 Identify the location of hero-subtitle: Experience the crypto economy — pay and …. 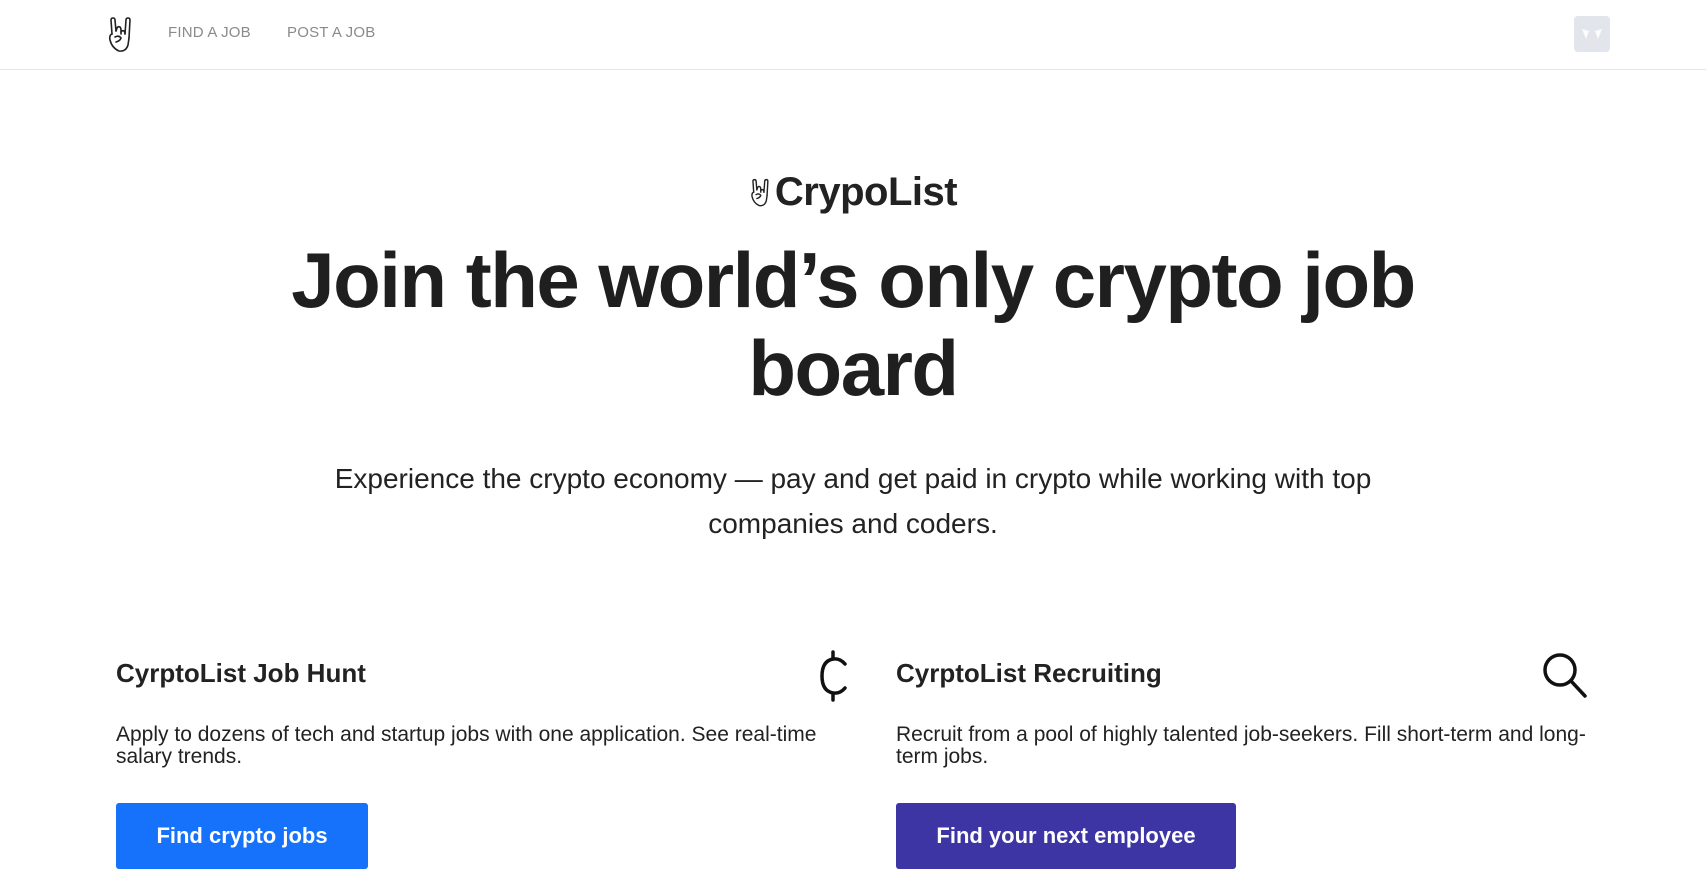
(853, 501).